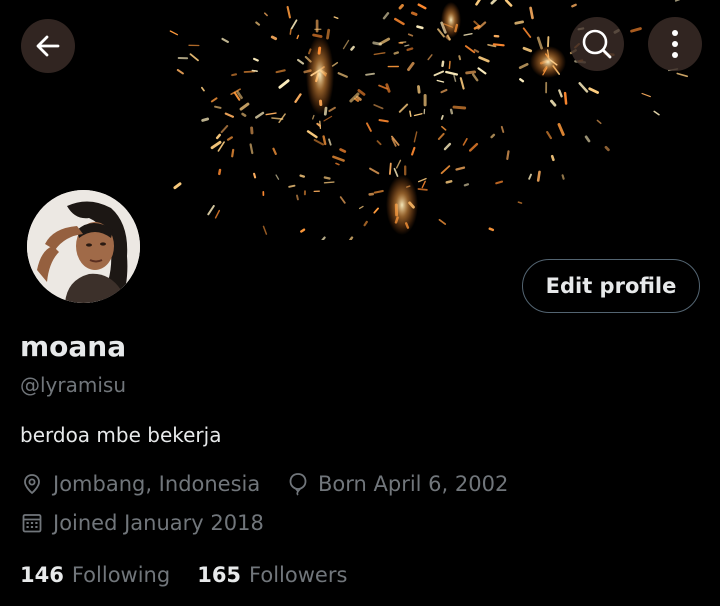  Describe the element at coordinates (219, 575) in the screenshot. I see `followers-count: 165` at that location.